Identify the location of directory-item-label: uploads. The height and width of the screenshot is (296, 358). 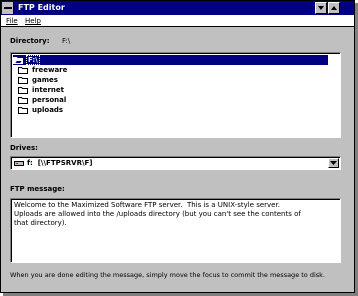
(48, 110).